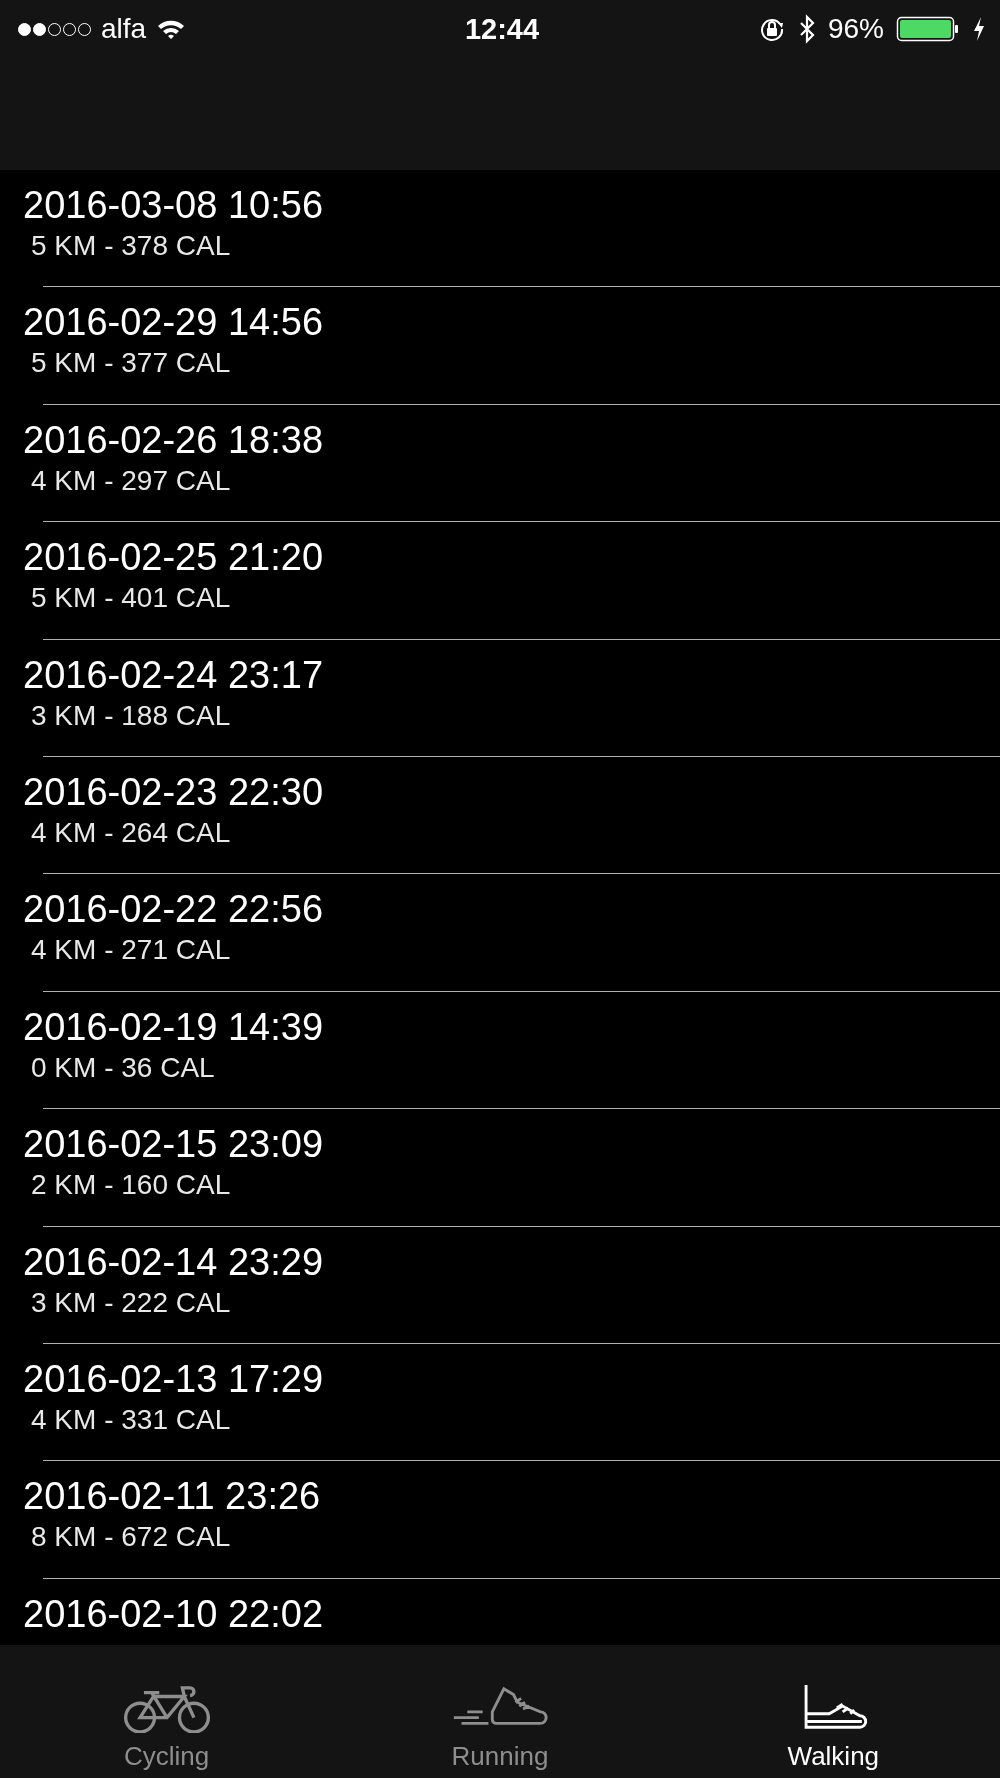 The width and height of the screenshot is (1000, 1778). What do you see at coordinates (131, 480) in the screenshot?
I see `workout-summary: 4 KM - 297 CAL` at bounding box center [131, 480].